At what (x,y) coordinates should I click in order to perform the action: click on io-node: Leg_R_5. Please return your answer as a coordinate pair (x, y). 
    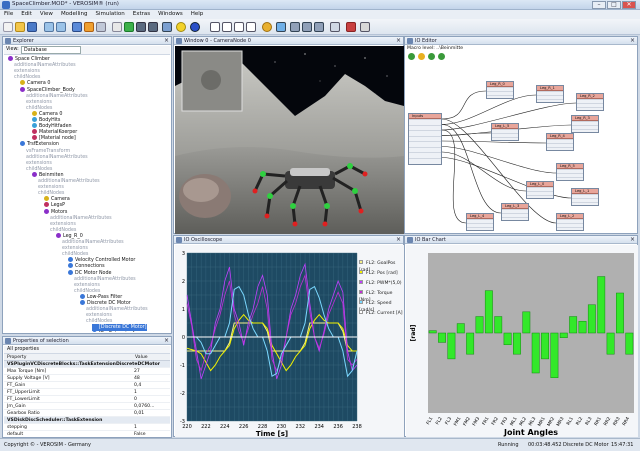
    Looking at the image, I should click on (570, 172).